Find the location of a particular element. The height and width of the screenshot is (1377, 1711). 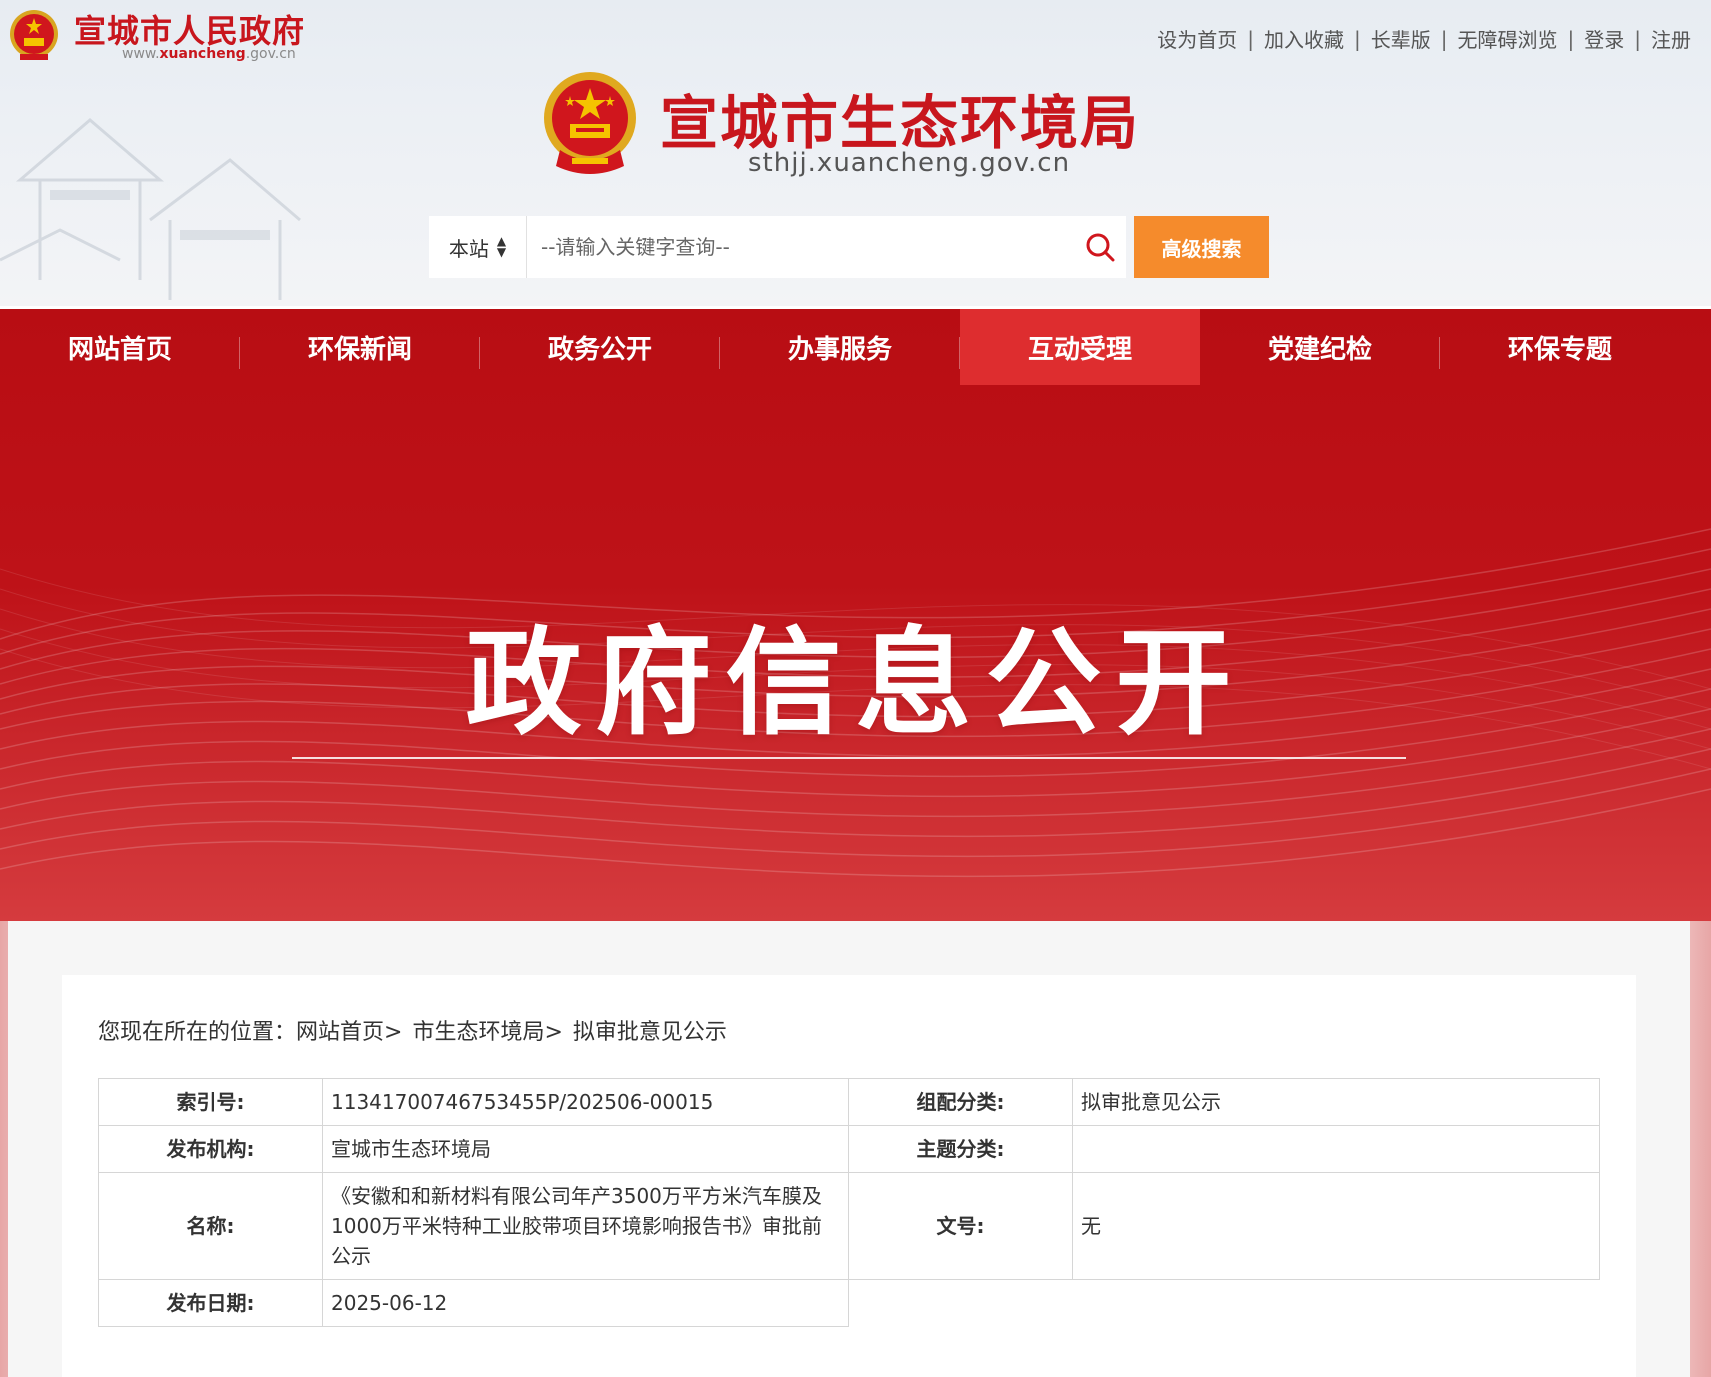

table-row: 发布日期: 2025-06-12 is located at coordinates (849, 1303).